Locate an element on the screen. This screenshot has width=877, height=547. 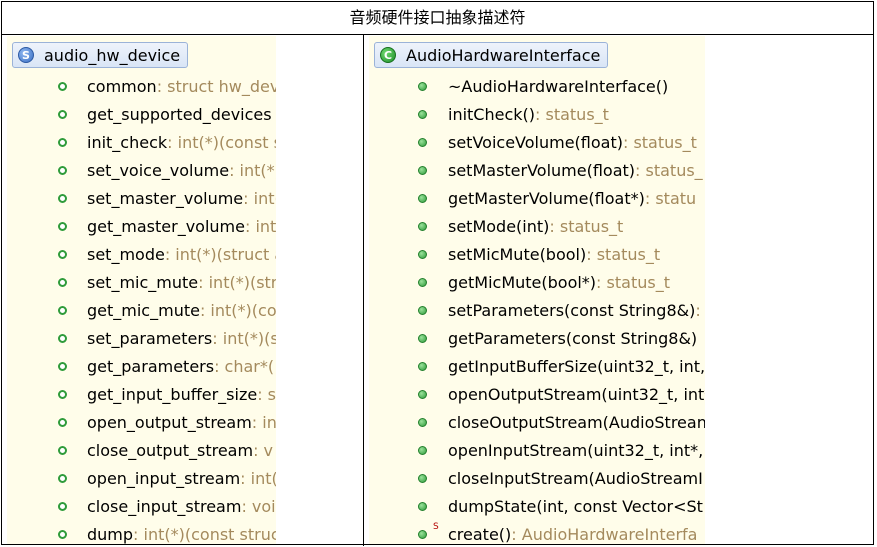
member-name: dumpState(int, const Vector<St is located at coordinates (575, 506).